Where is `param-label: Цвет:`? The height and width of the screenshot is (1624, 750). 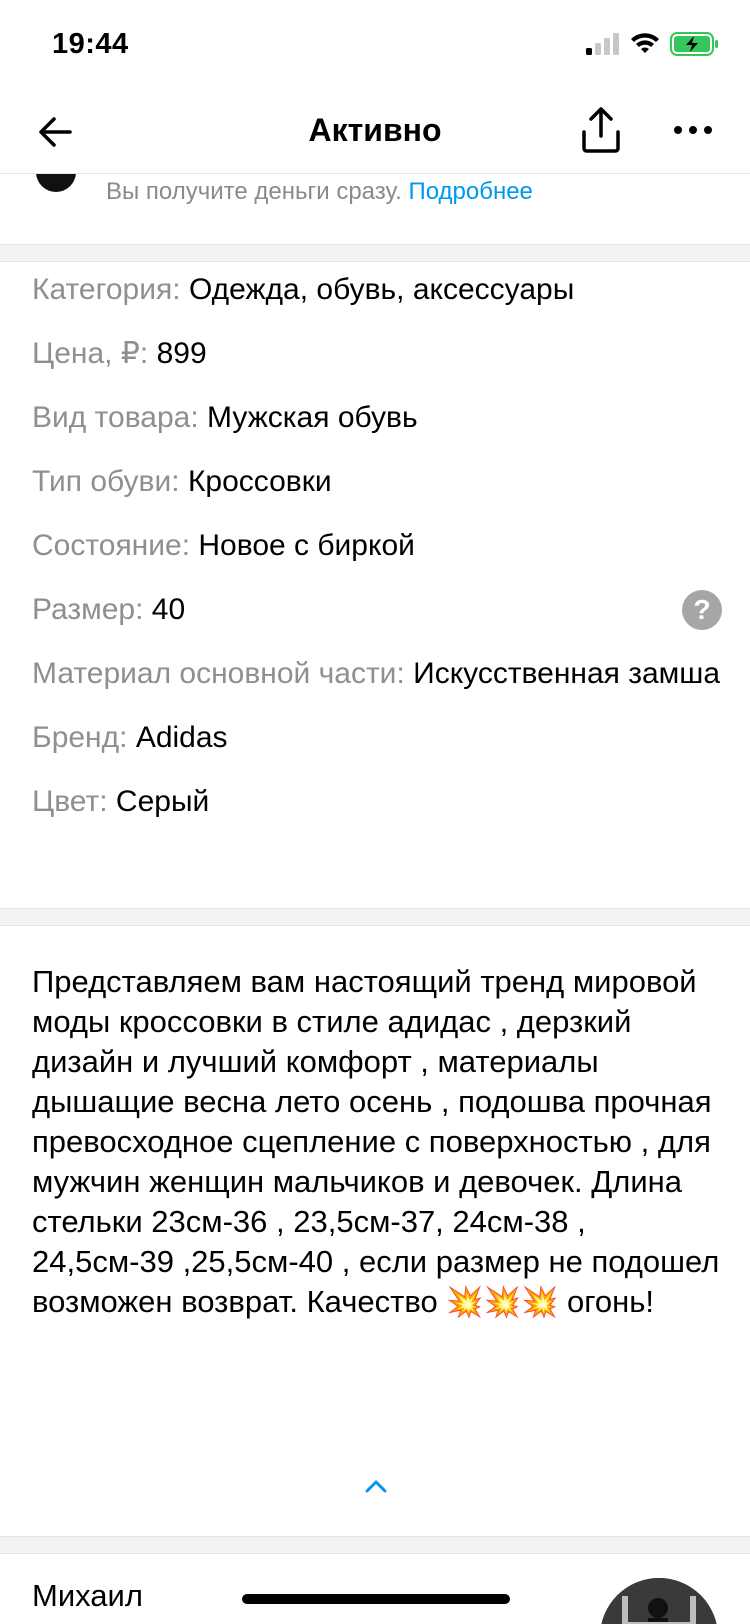 param-label: Цвет: is located at coordinates (70, 801).